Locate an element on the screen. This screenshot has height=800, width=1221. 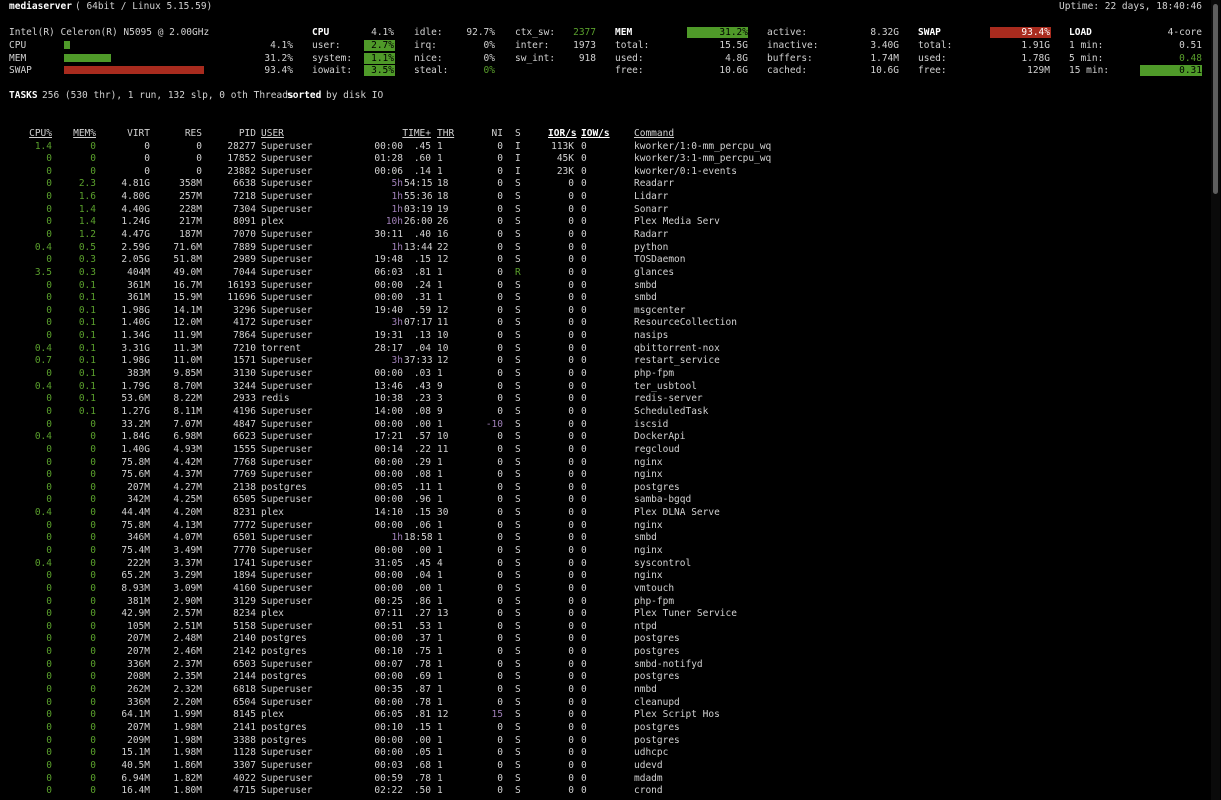
cell-pid: 28277 is located at coordinates (241, 146).